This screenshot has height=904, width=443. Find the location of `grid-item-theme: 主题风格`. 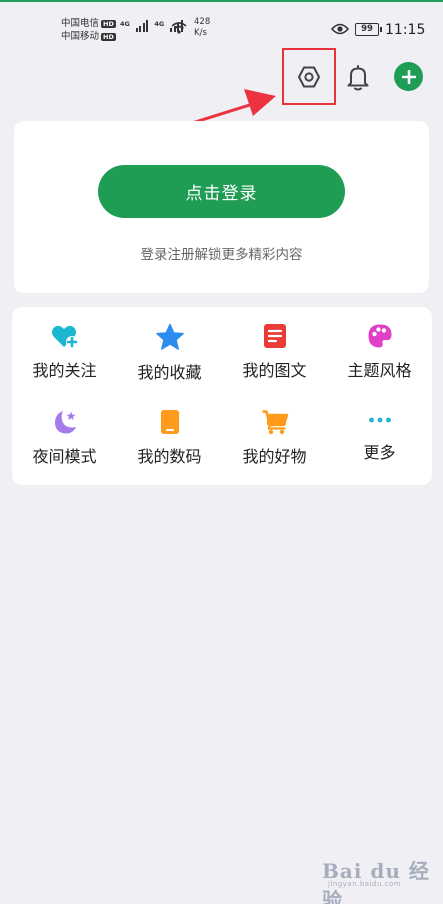

grid-item-theme: 主题风格 is located at coordinates (379, 343).